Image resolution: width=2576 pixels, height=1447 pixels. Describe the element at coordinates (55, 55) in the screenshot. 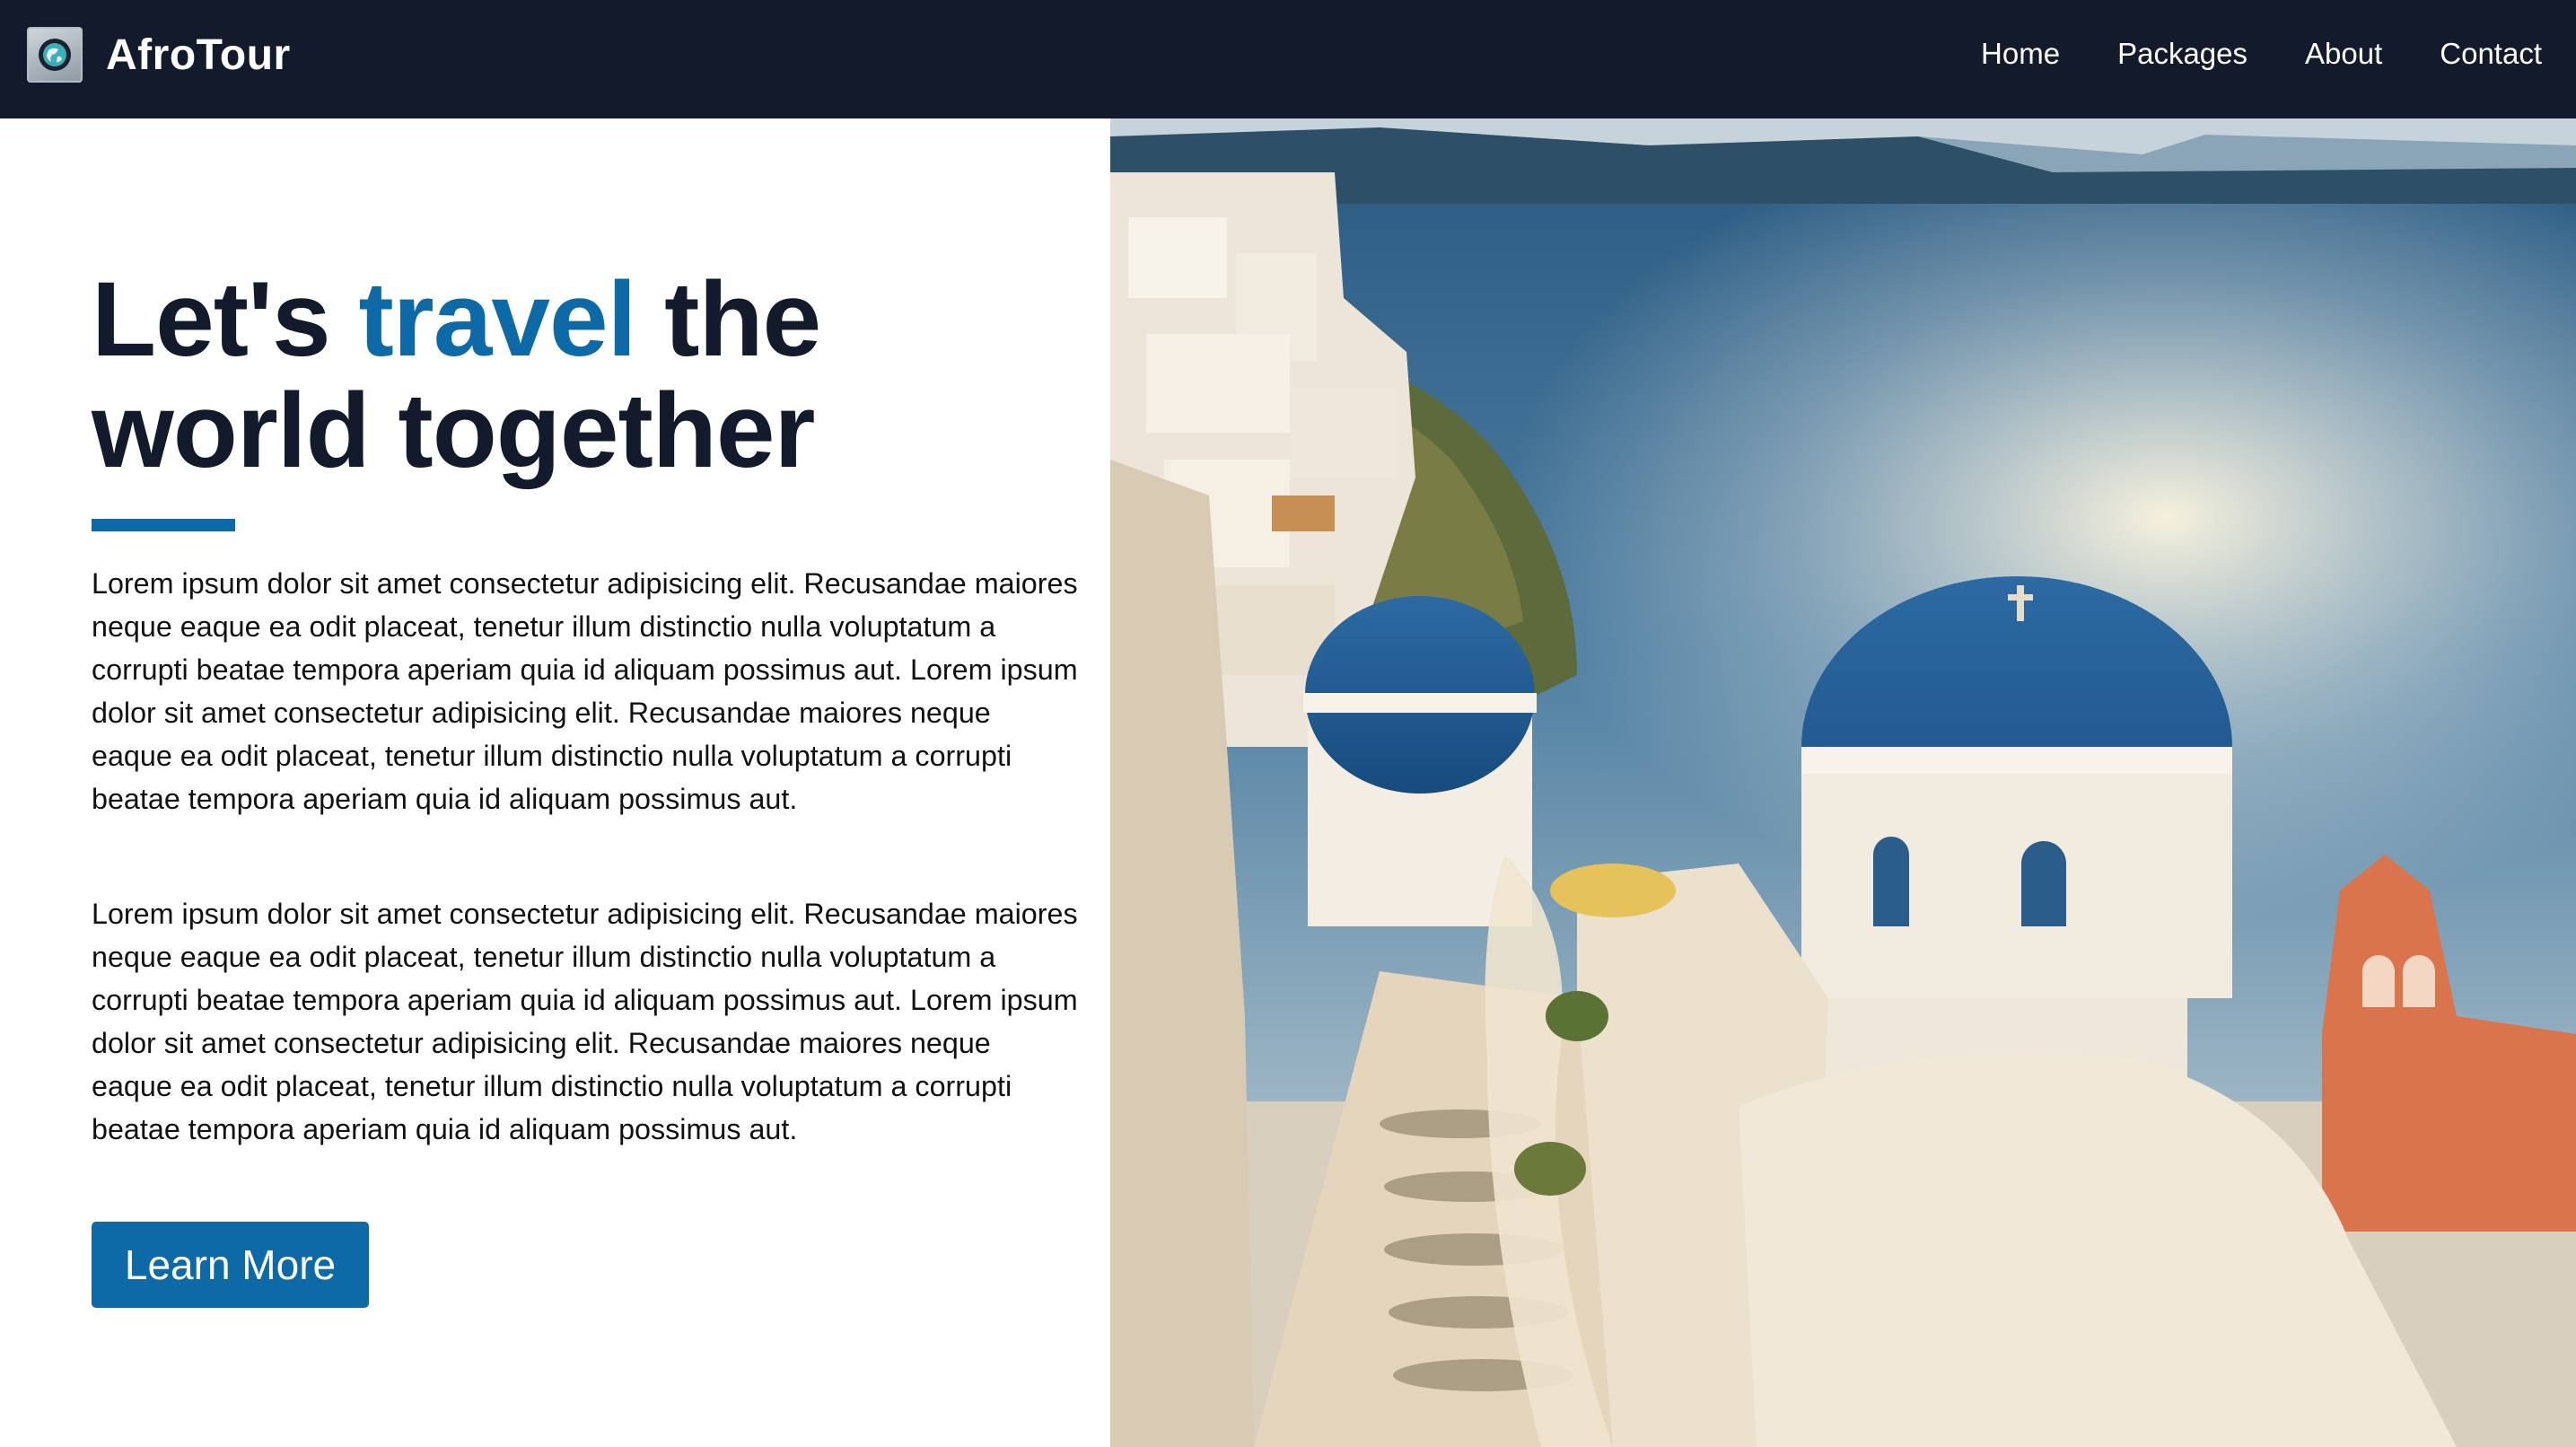

I see `globe-logo-icon` at that location.